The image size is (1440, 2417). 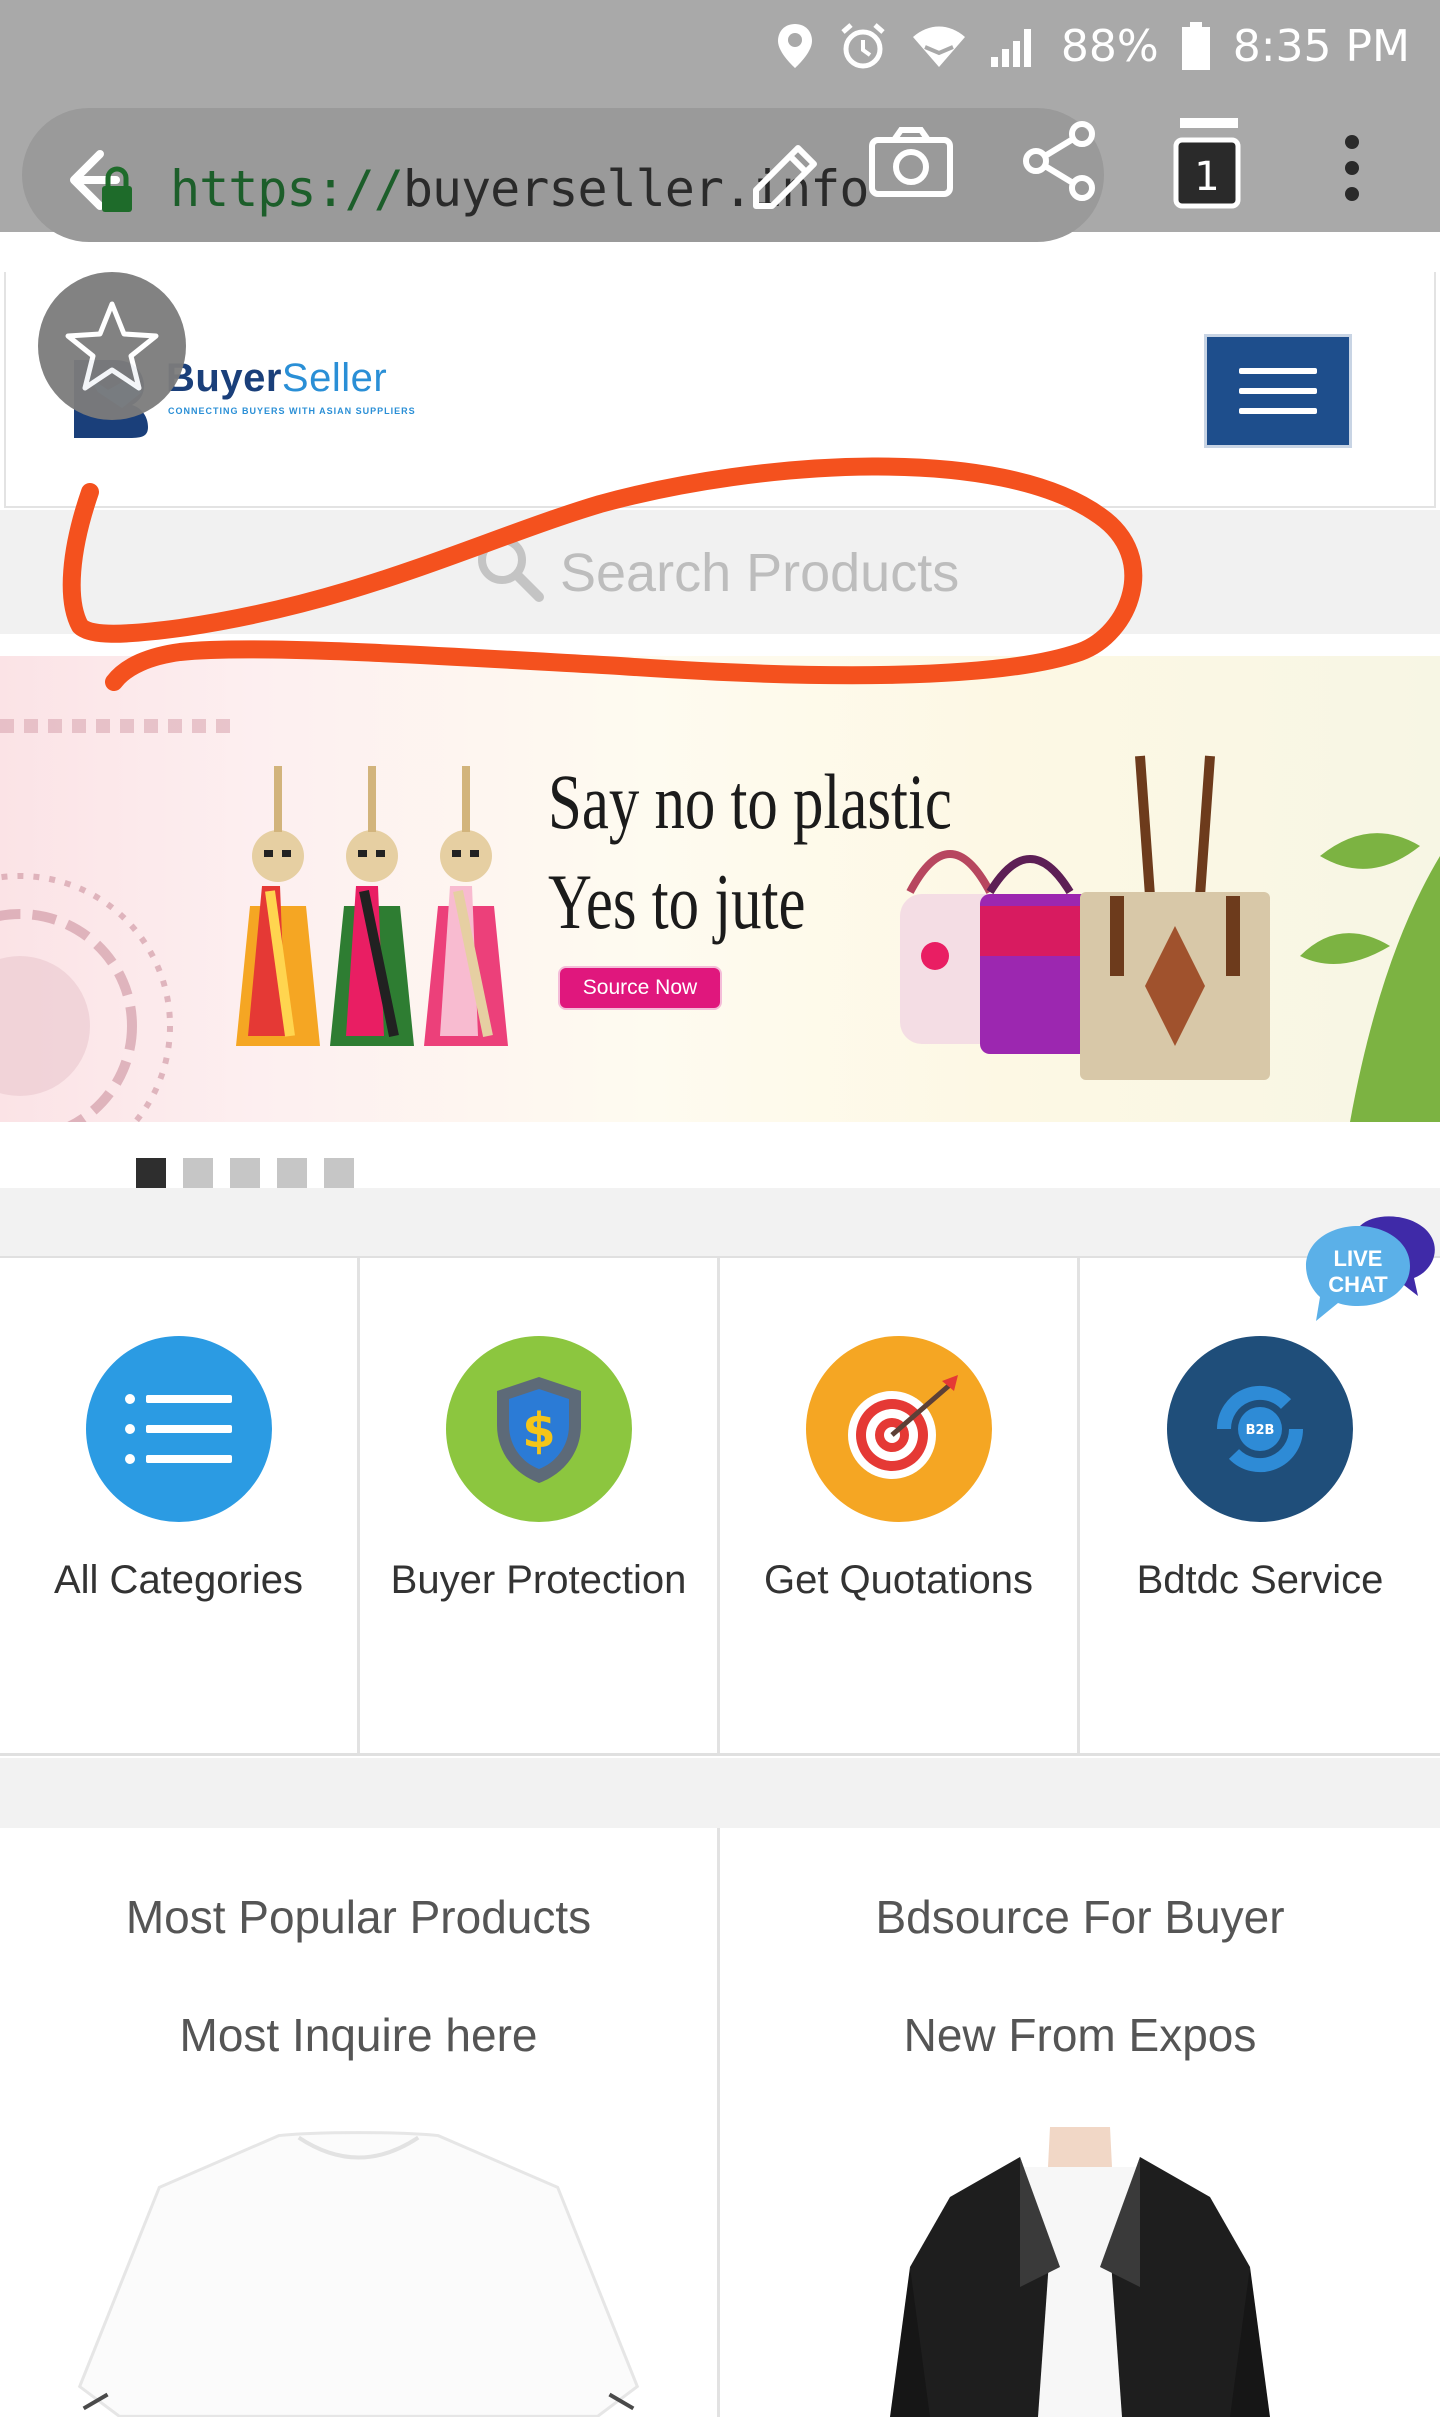 What do you see at coordinates (640, 988) in the screenshot?
I see `source-now-button: Source Now` at bounding box center [640, 988].